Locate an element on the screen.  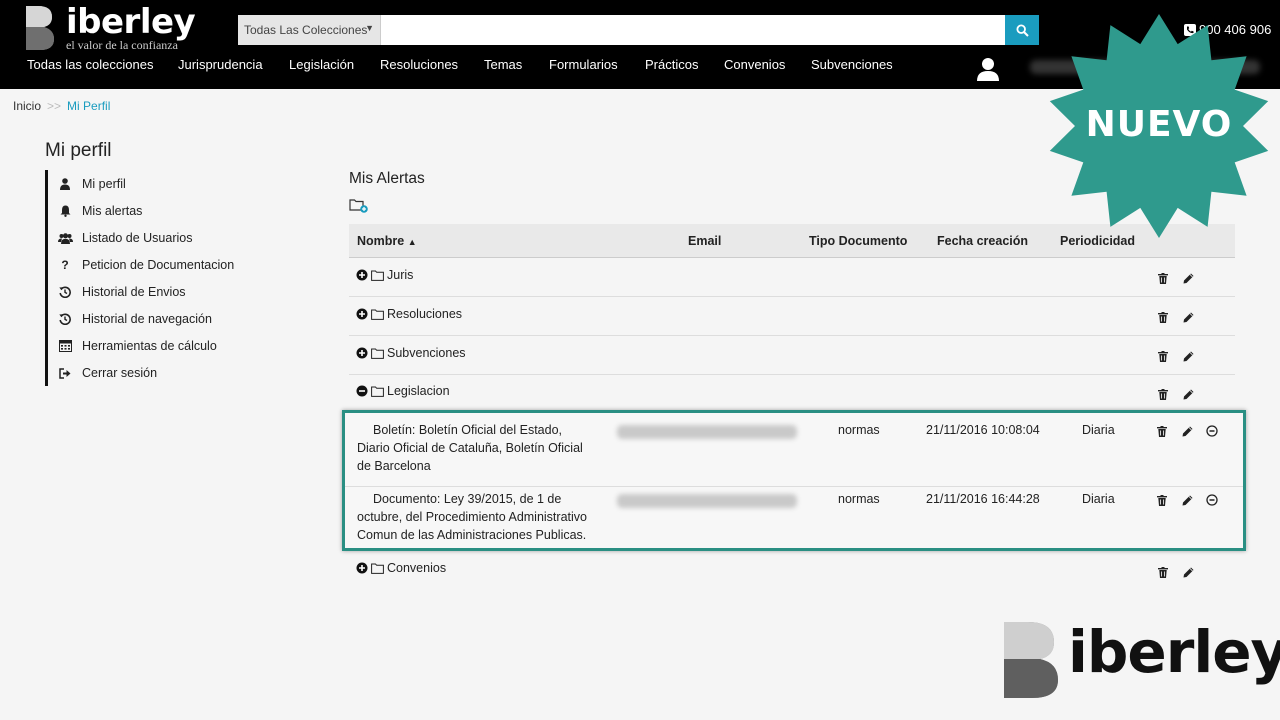
folder-toggle: Subvenciones is located at coordinates (411, 353).